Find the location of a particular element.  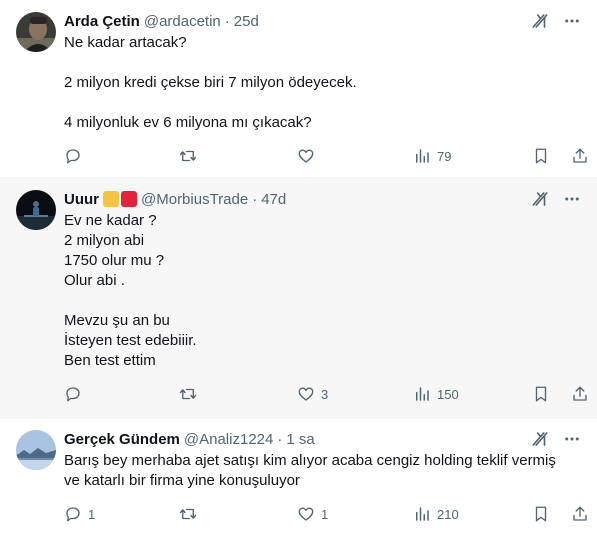

landscape-icon is located at coordinates (36, 450).